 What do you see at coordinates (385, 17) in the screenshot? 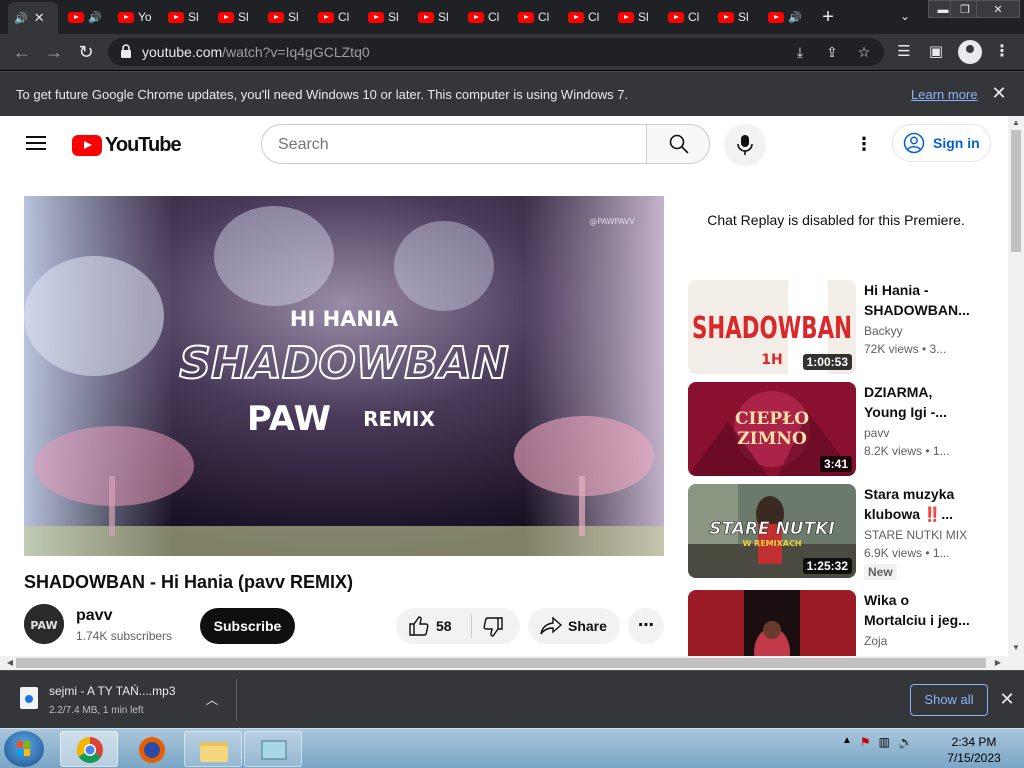
I see `tab-7: Sl` at bounding box center [385, 17].